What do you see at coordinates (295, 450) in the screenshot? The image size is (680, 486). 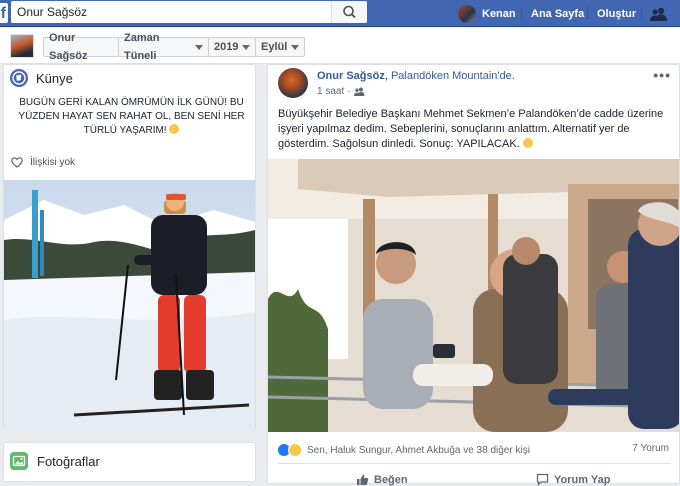 I see `haha-reaction-icon` at bounding box center [295, 450].